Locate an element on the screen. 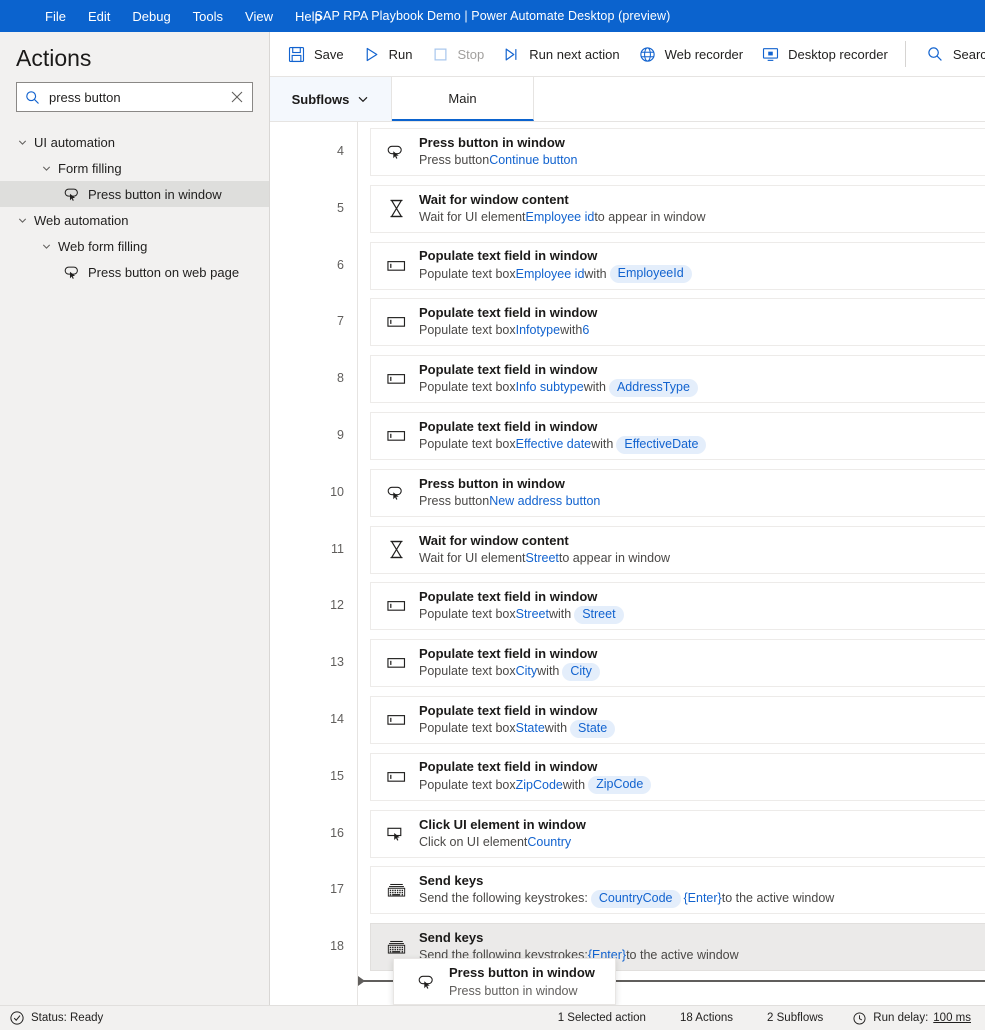  sidebar-group-label: Web form filling is located at coordinates (103, 246).